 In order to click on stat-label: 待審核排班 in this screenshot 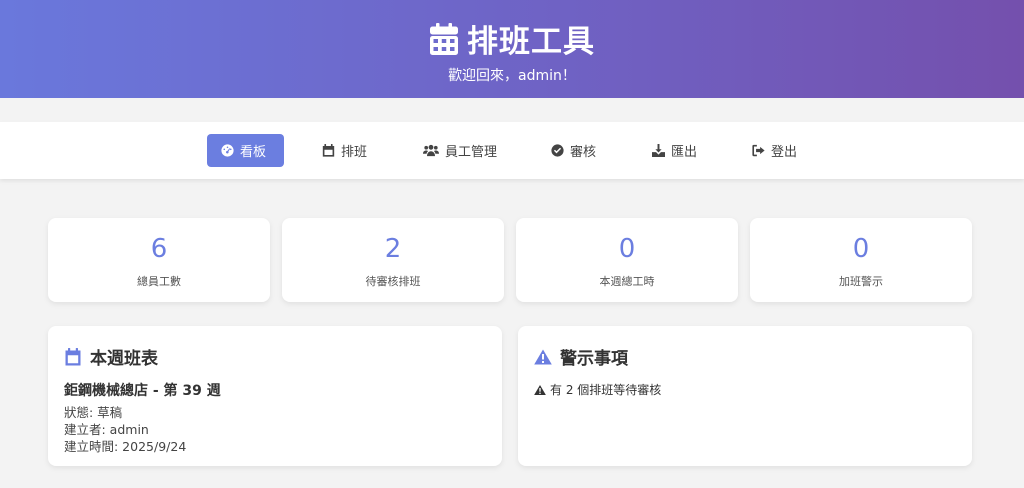, I will do `click(393, 281)`.